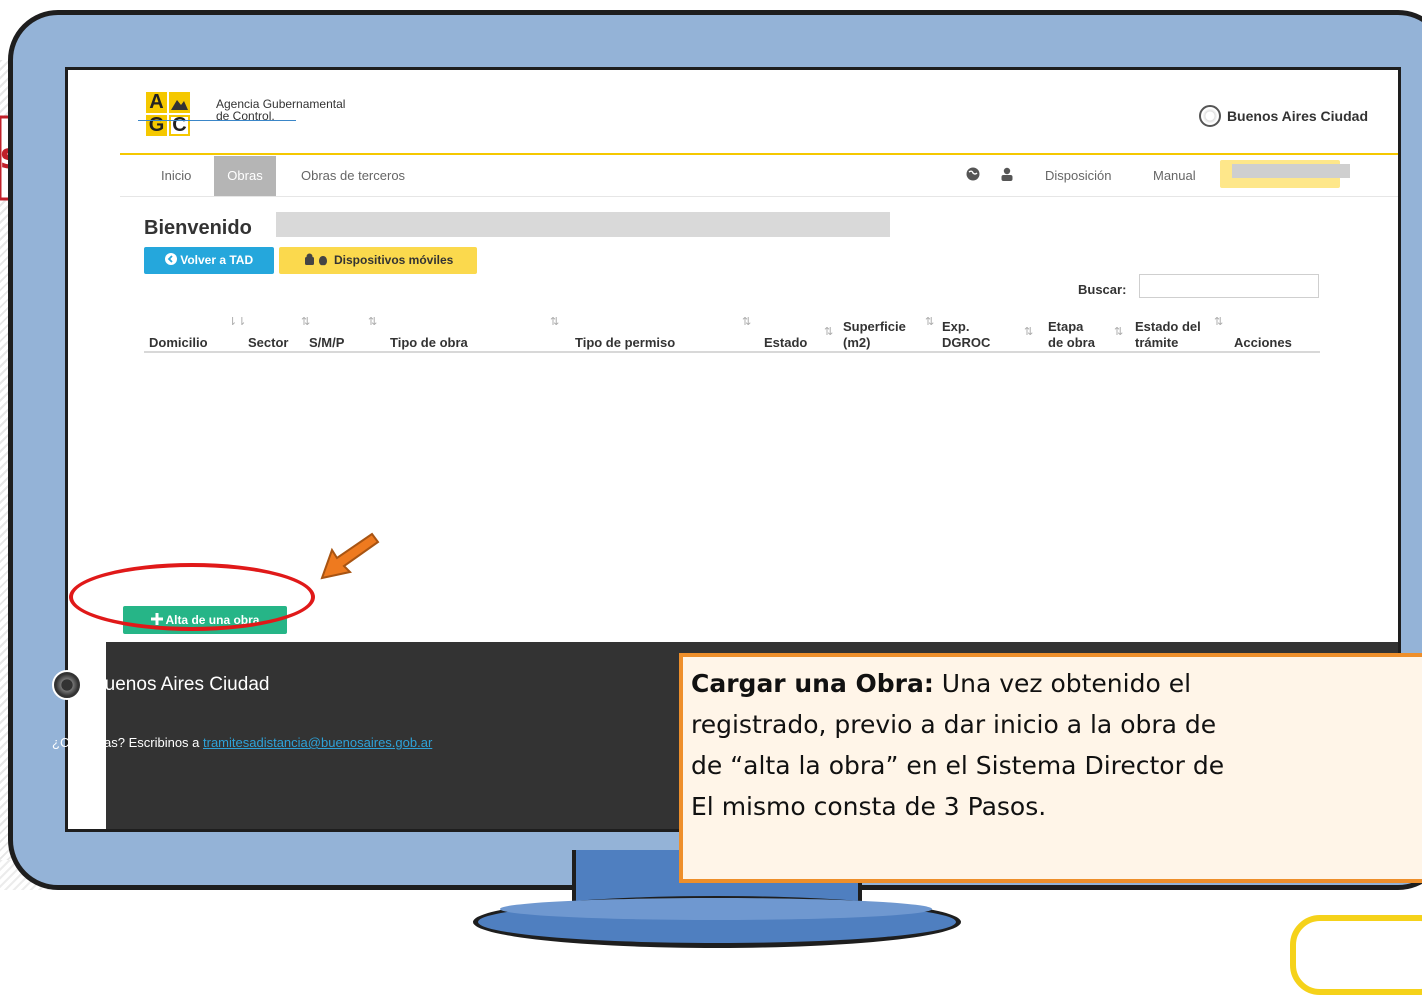  What do you see at coordinates (192, 597) in the screenshot?
I see `highlight-ellipse` at bounding box center [192, 597].